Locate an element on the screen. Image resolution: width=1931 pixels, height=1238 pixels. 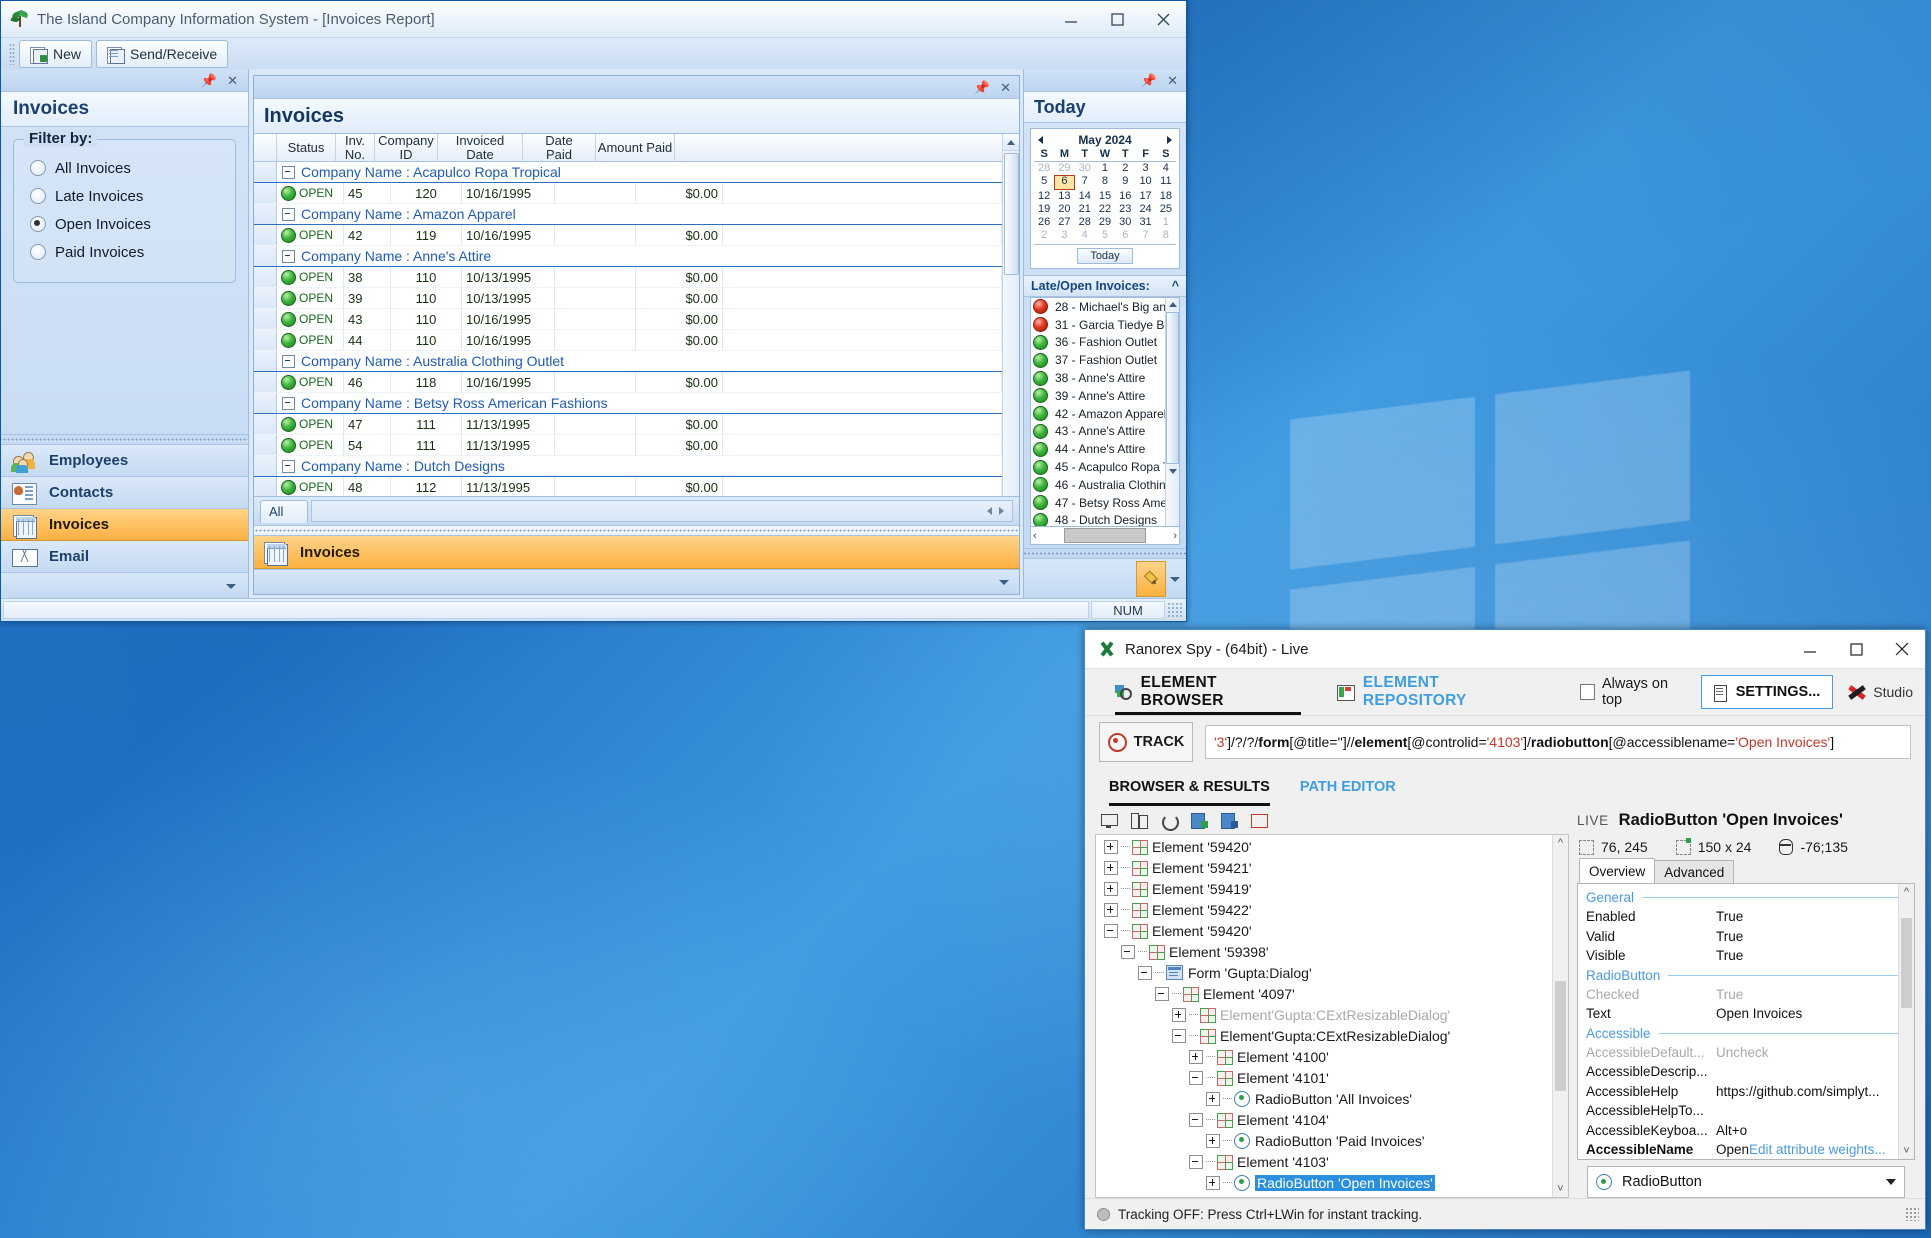
calendar-day: 29 is located at coordinates (1105, 222).